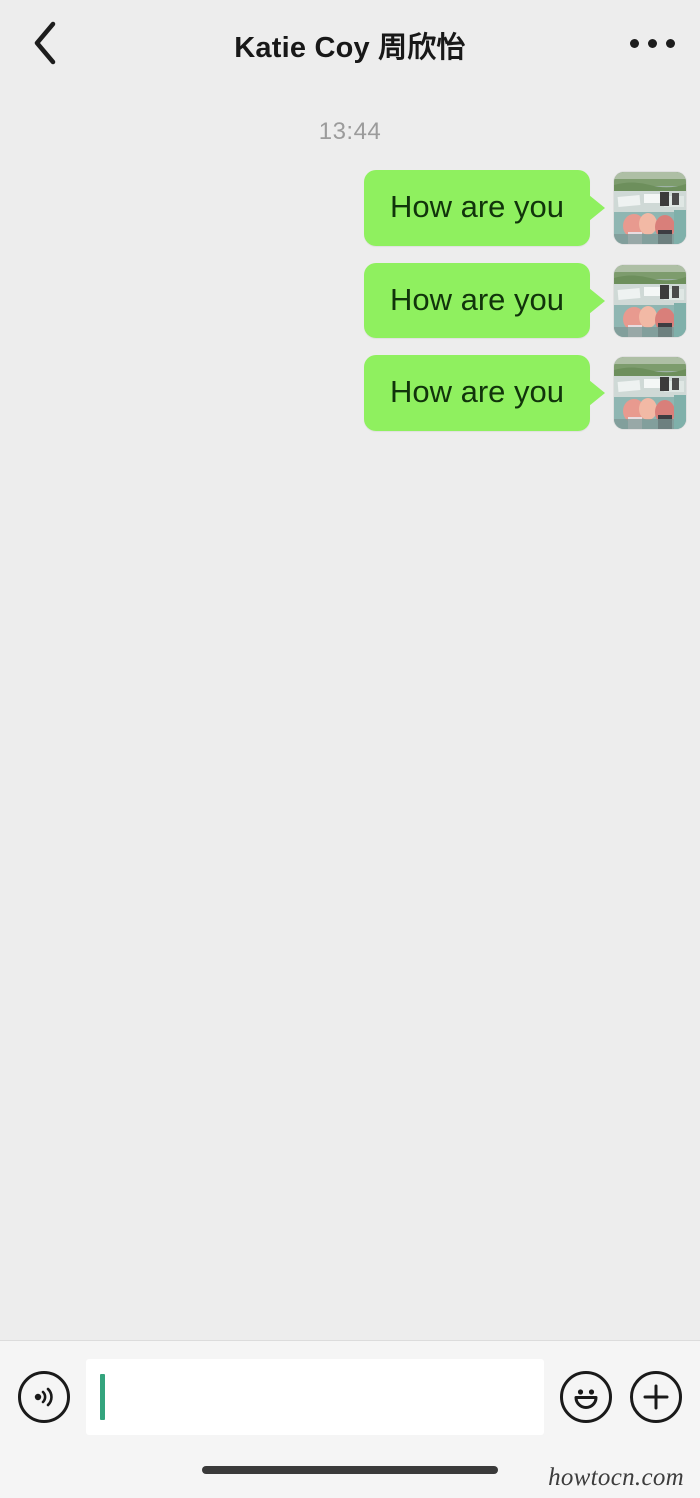 The width and height of the screenshot is (700, 1498). What do you see at coordinates (102, 1396) in the screenshot?
I see `text-caret` at bounding box center [102, 1396].